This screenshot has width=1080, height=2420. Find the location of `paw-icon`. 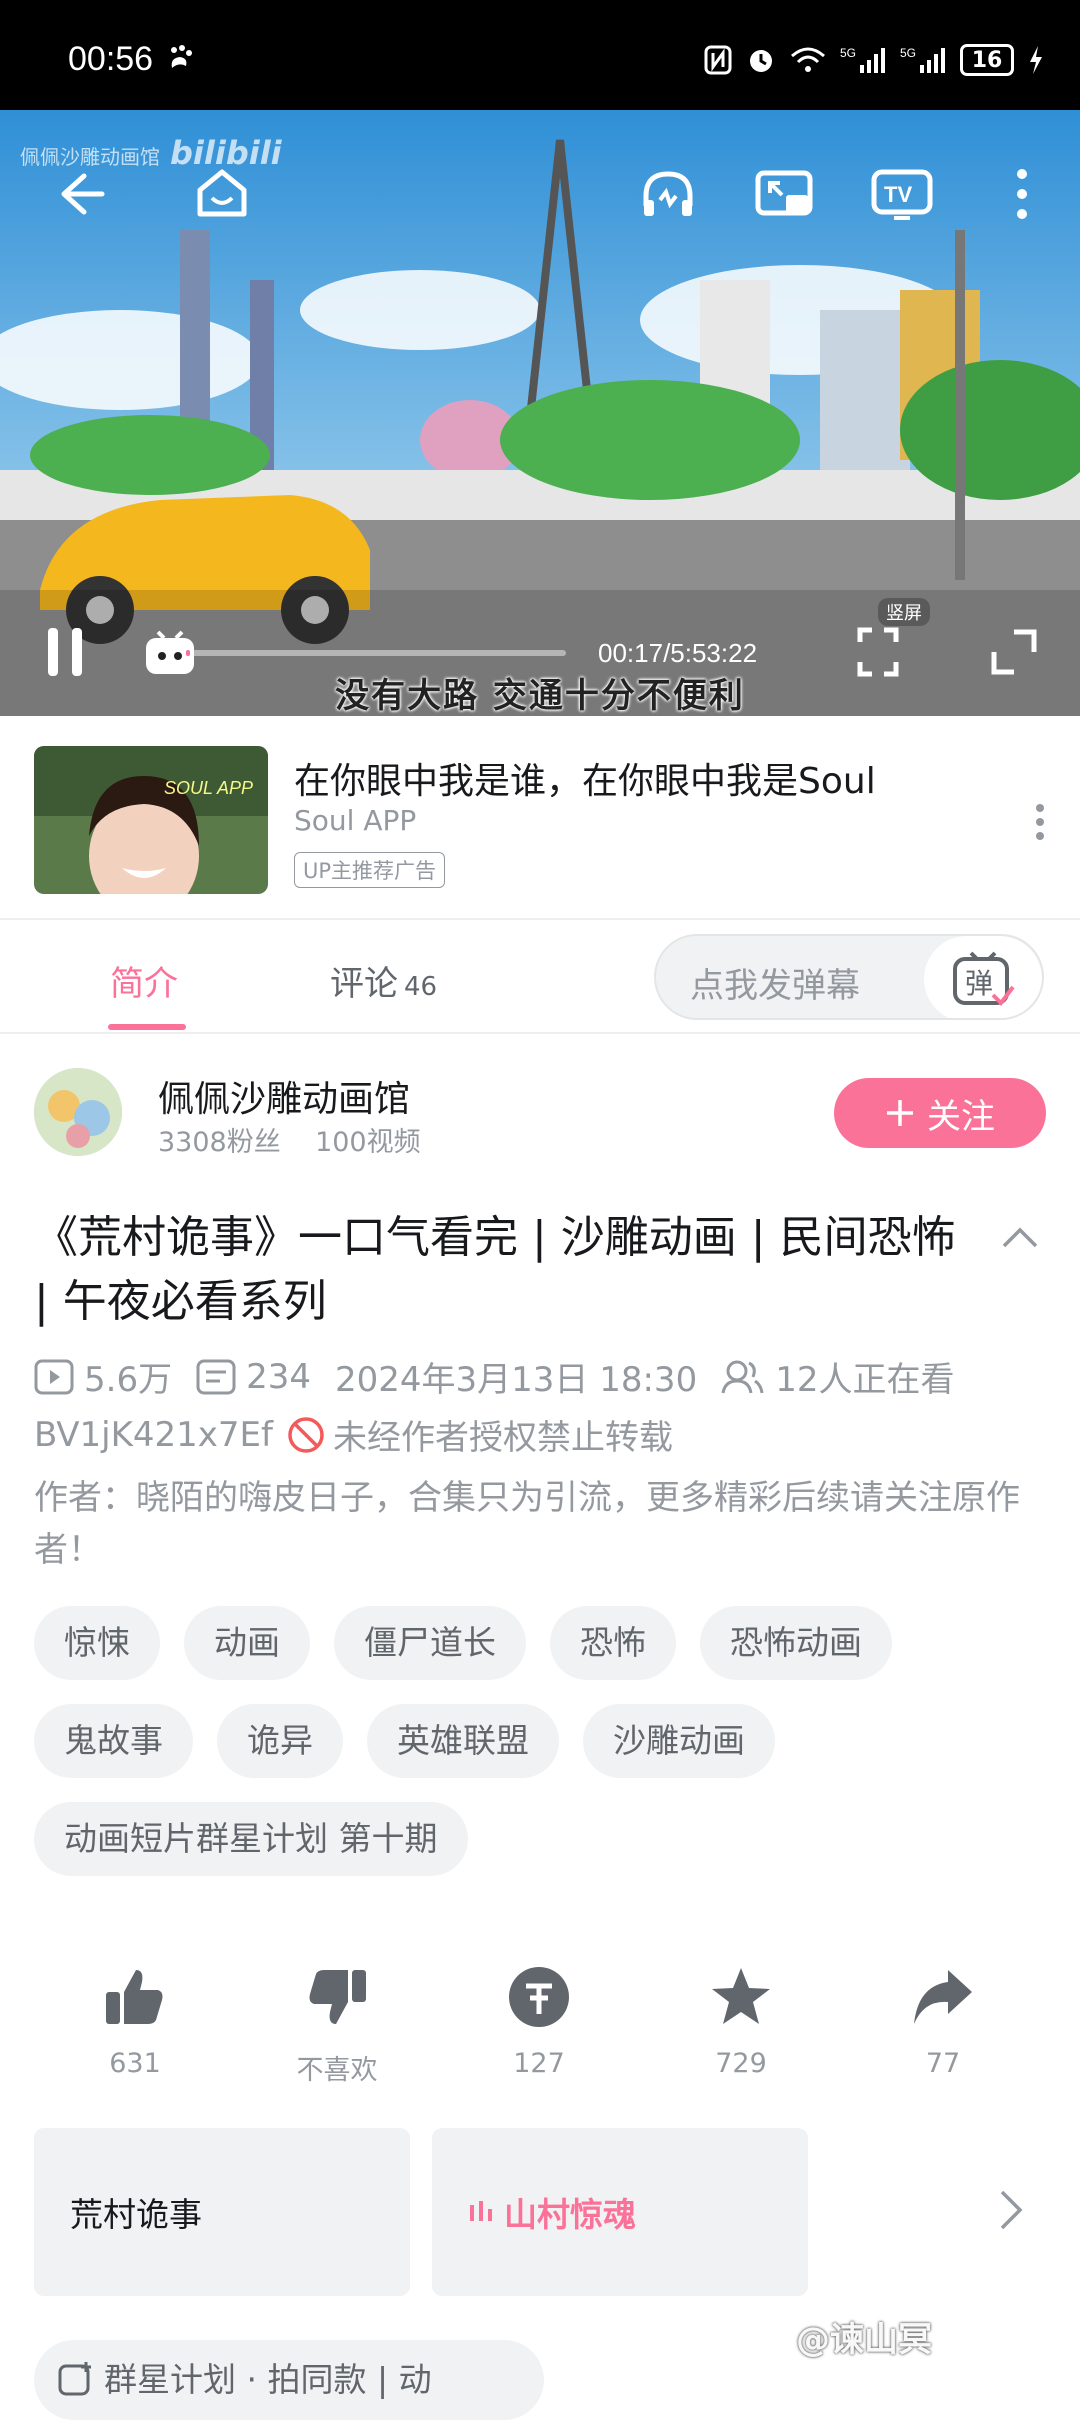

paw-icon is located at coordinates (181, 56).